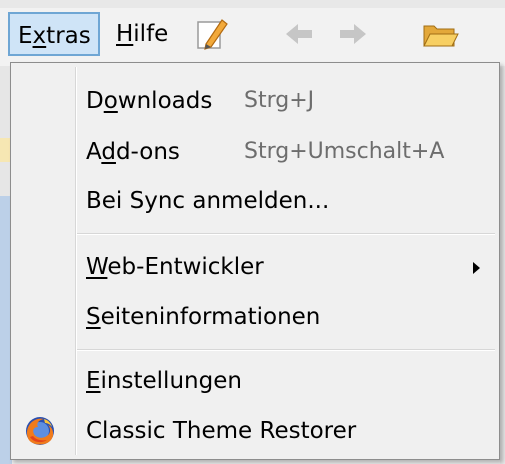 This screenshot has height=464, width=505. I want to click on menu-hilfe: Hilfe, so click(142, 34).